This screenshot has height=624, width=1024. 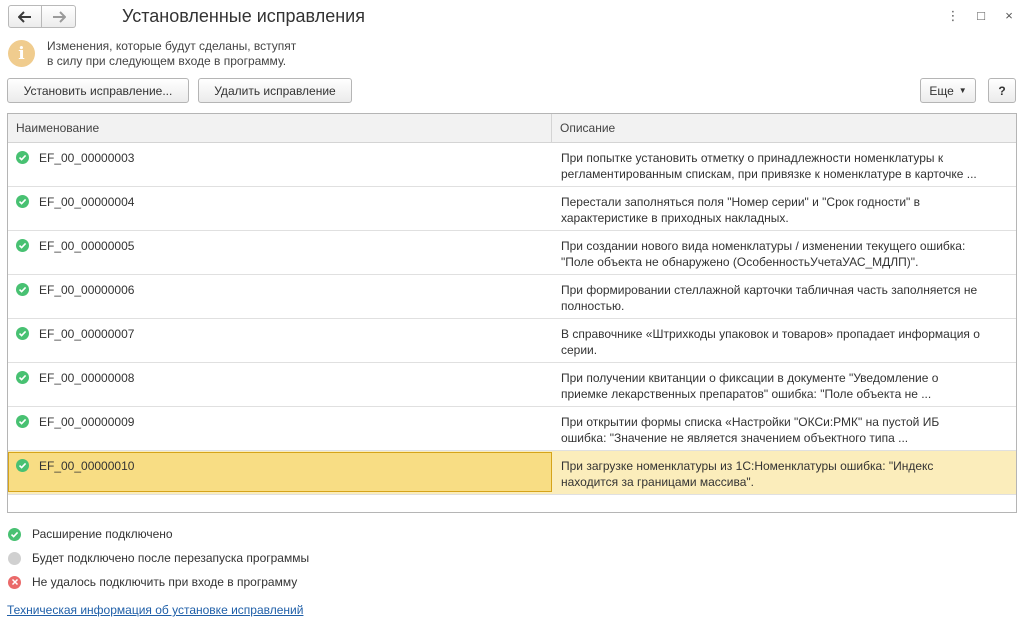 I want to click on gray-circle-icon, so click(x=14, y=558).